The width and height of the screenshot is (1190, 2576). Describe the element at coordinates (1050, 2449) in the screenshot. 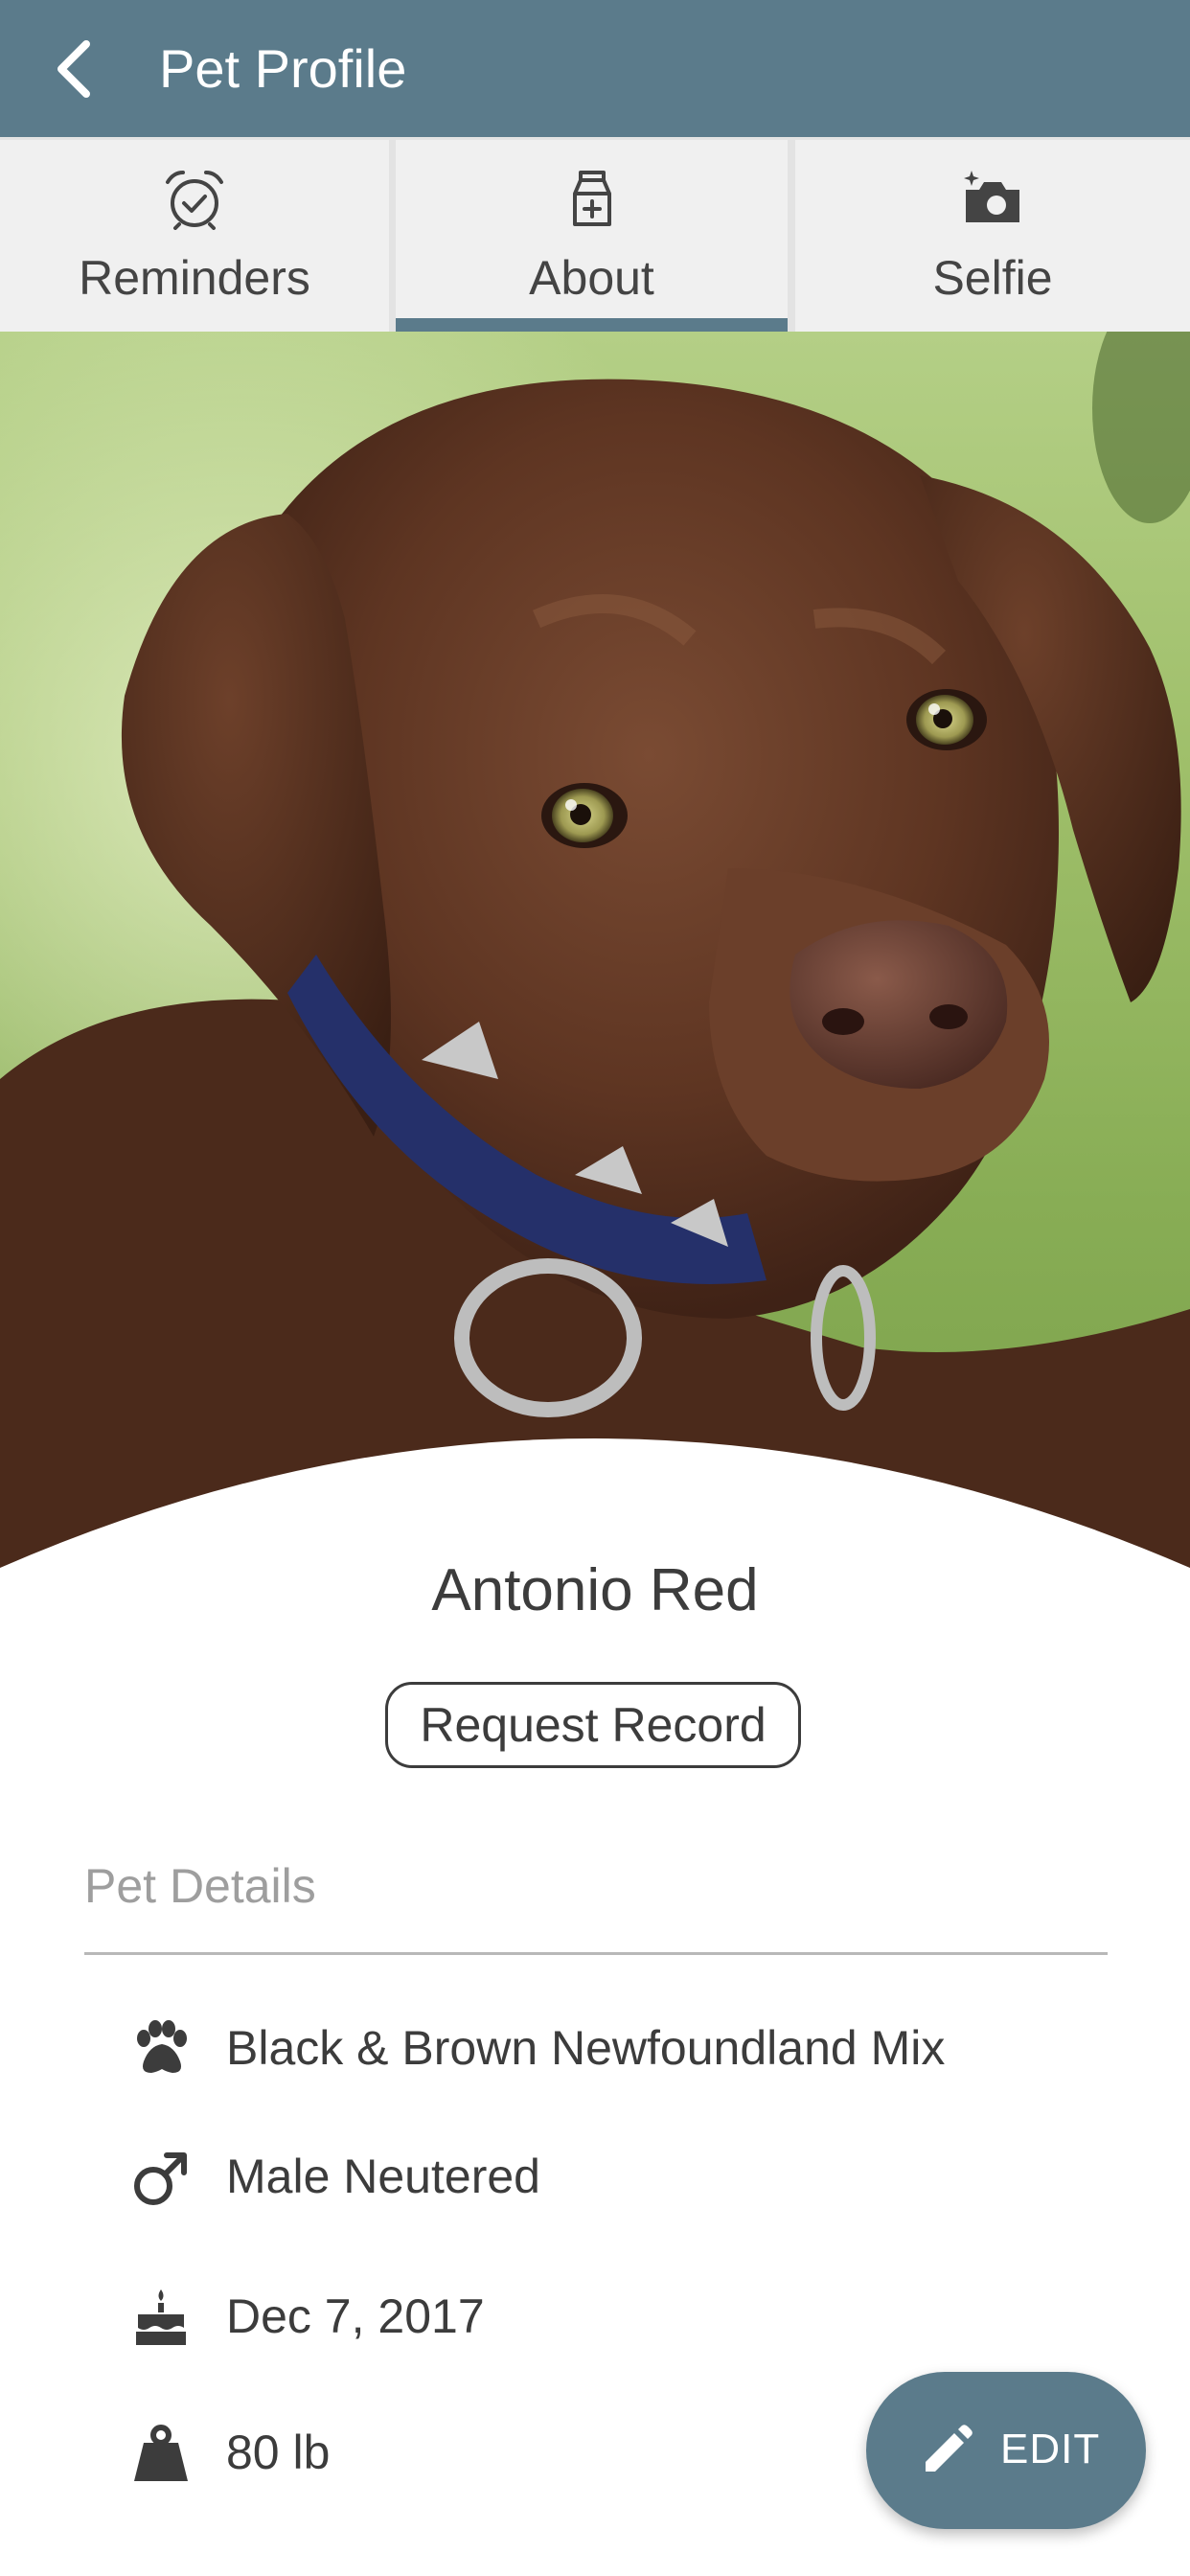

I see `edit-button-label: EDIT` at that location.